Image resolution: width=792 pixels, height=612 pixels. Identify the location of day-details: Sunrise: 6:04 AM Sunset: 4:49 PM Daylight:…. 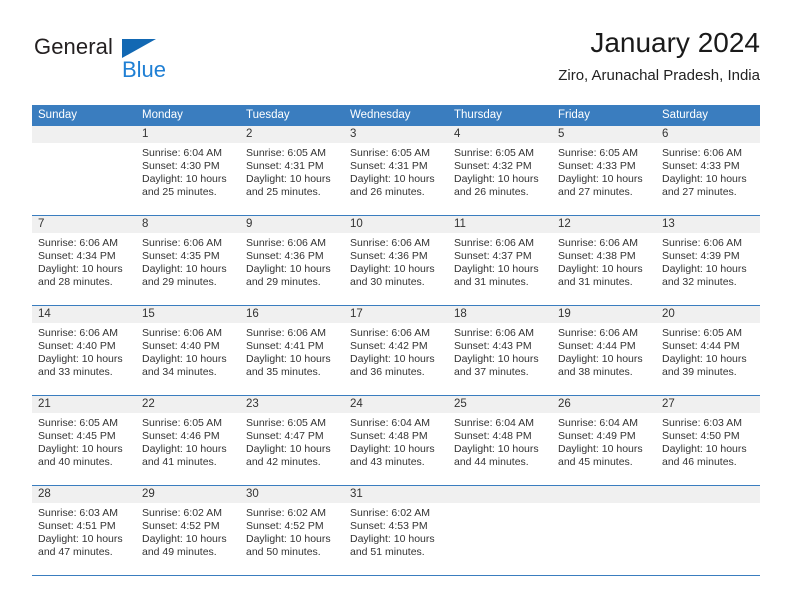
(604, 441).